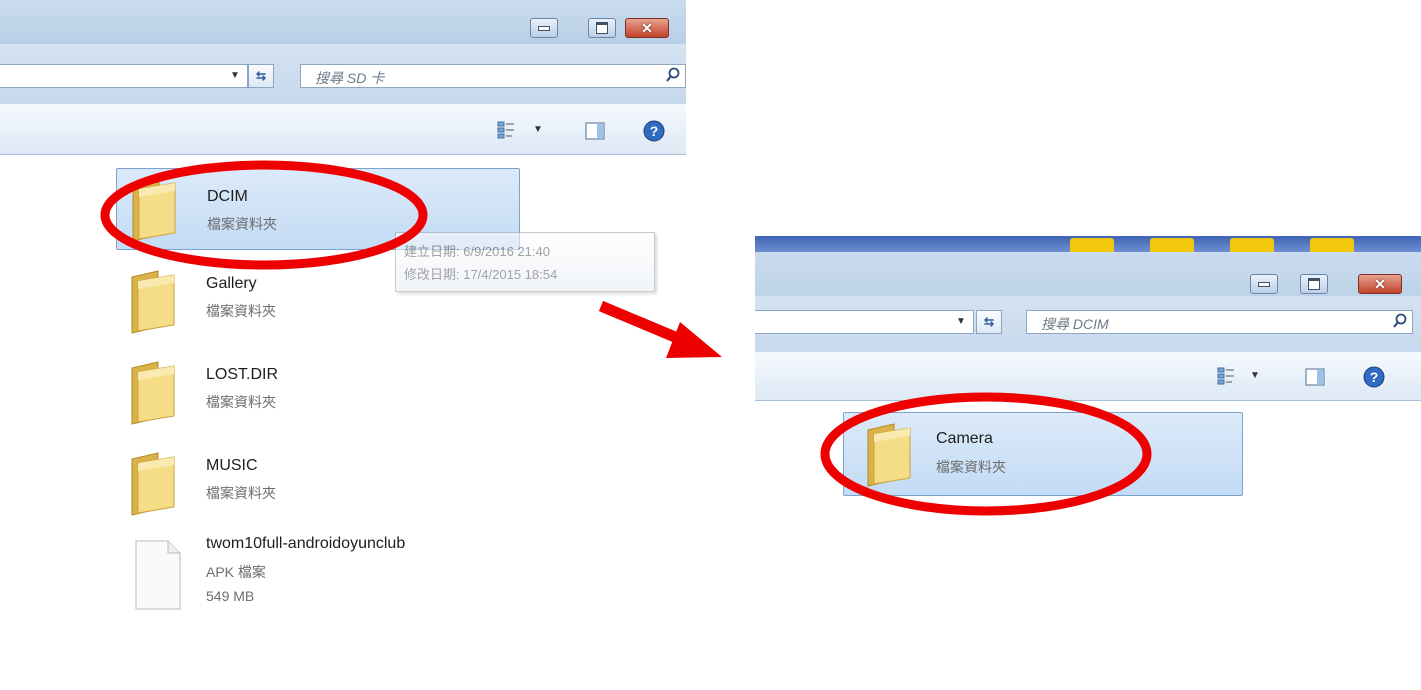 Image resolution: width=1421 pixels, height=690 pixels. What do you see at coordinates (227, 196) in the screenshot?
I see `file-name: DCIM` at bounding box center [227, 196].